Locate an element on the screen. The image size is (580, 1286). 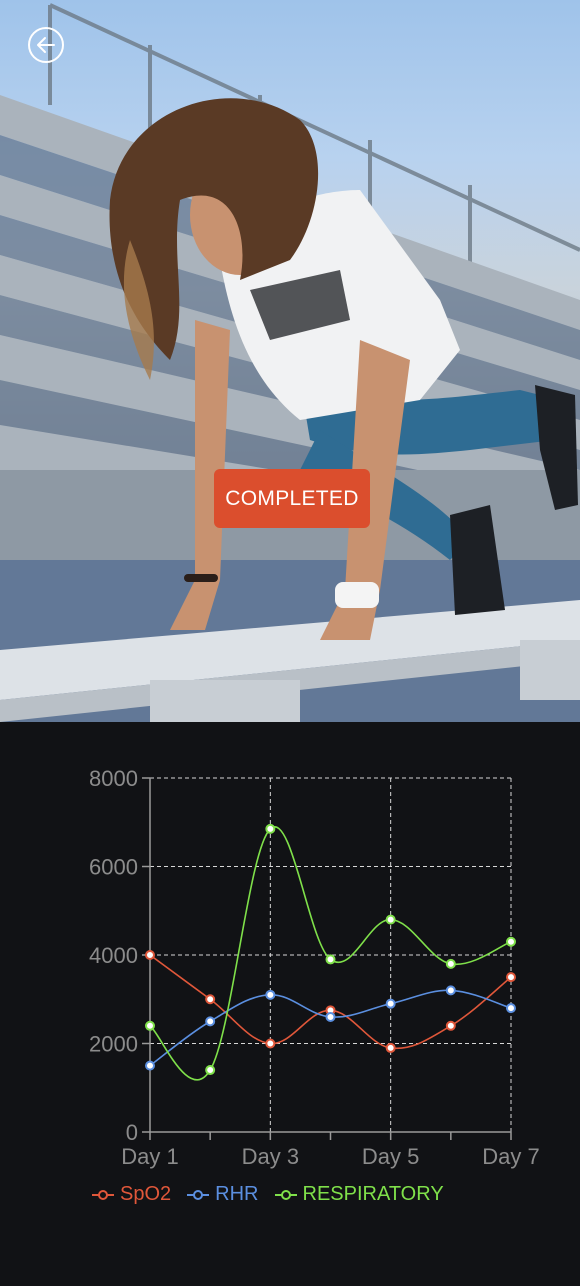
x-tick-label: Day 5 is located at coordinates (390, 1156).